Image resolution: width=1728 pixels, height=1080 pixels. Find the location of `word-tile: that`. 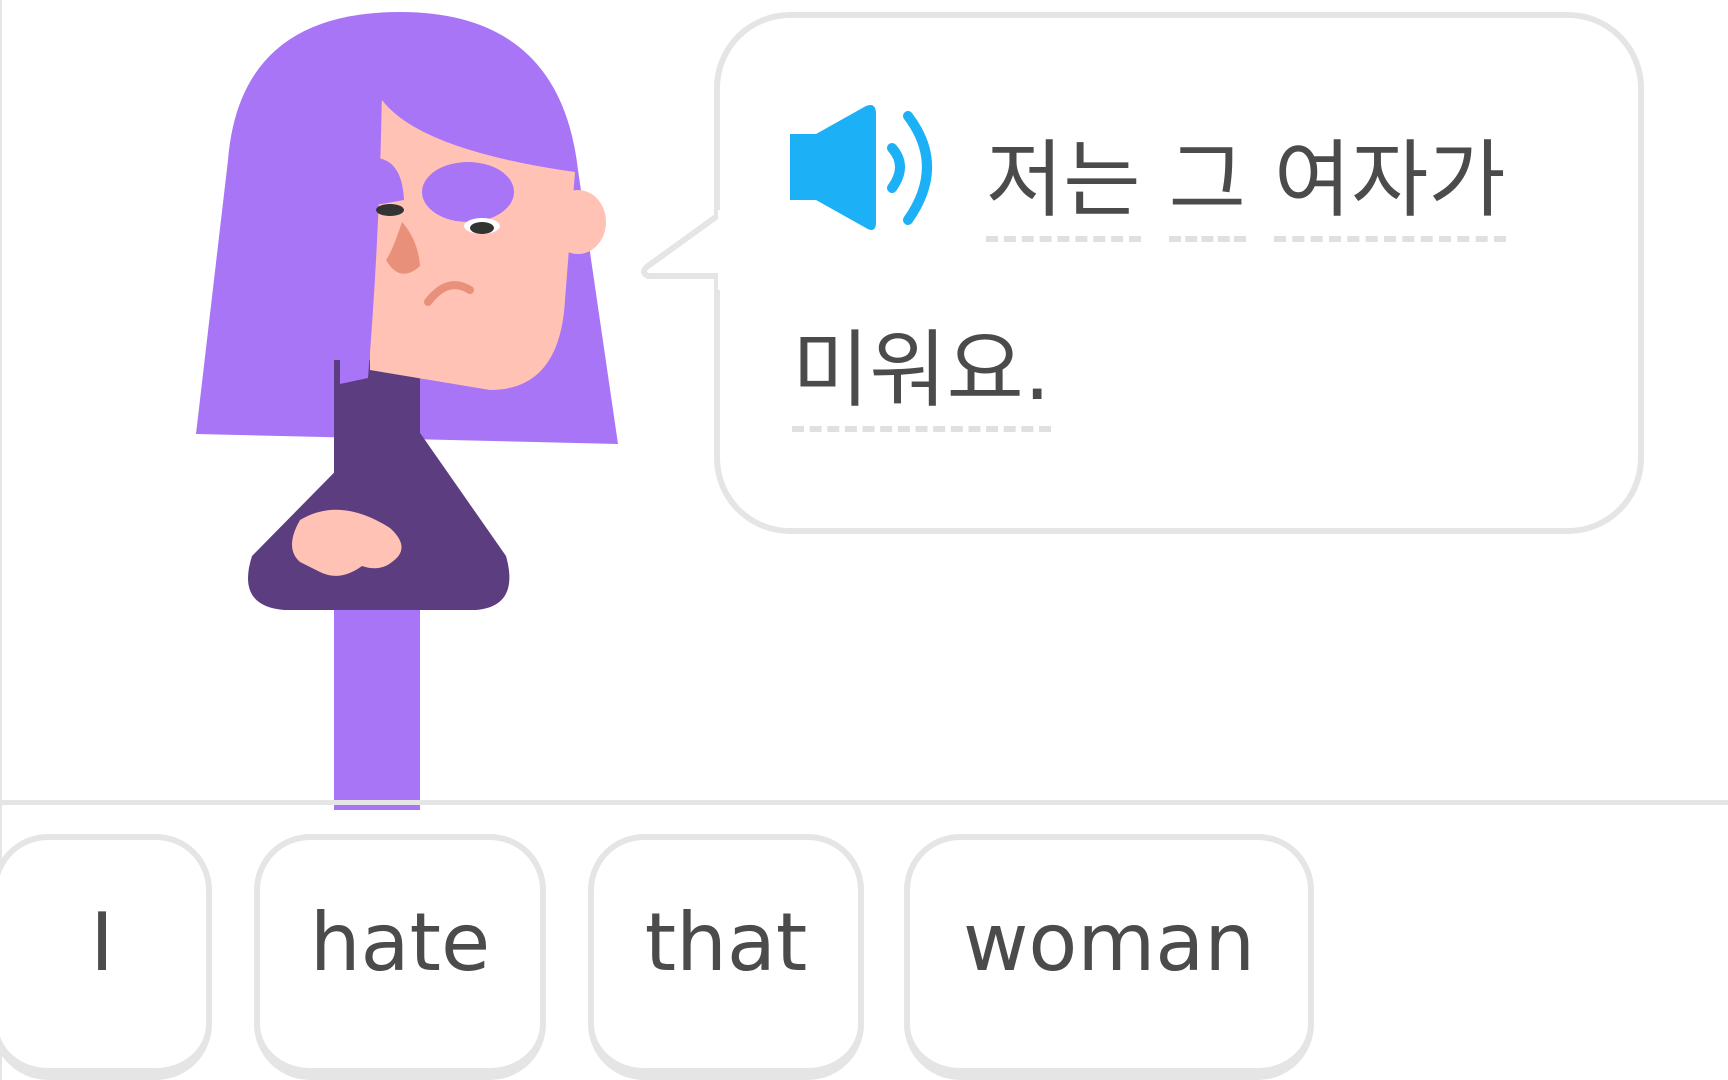

word-tile: that is located at coordinates (726, 957).